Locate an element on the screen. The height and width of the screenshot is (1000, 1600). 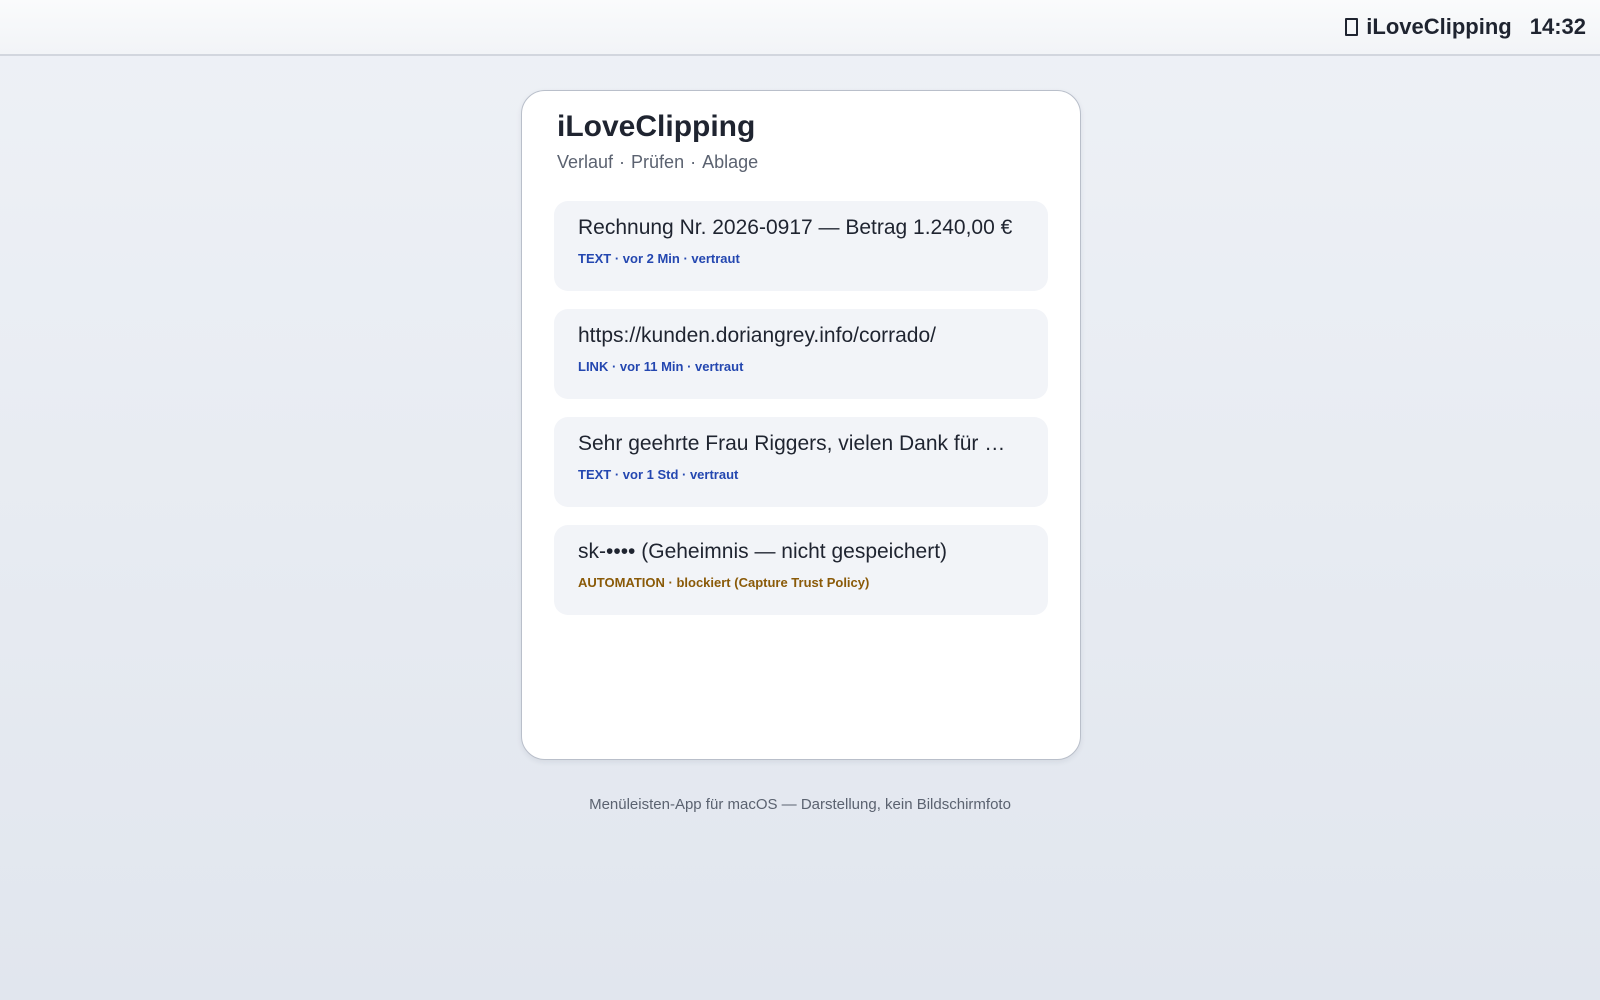
menubar-app-name: iLoveClipping is located at coordinates (1439, 26).